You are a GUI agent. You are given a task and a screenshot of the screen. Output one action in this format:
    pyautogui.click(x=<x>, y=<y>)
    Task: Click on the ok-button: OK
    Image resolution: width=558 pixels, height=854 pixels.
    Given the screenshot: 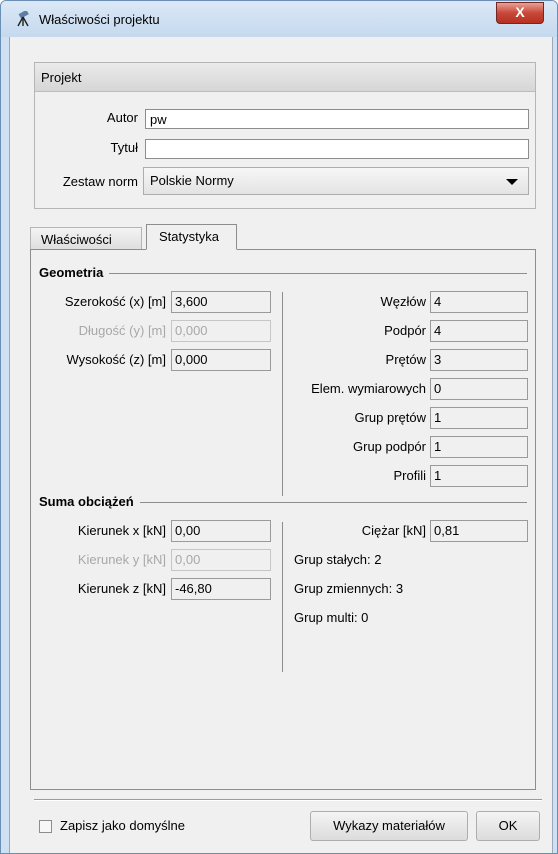 What is the action you would take?
    pyautogui.click(x=508, y=826)
    